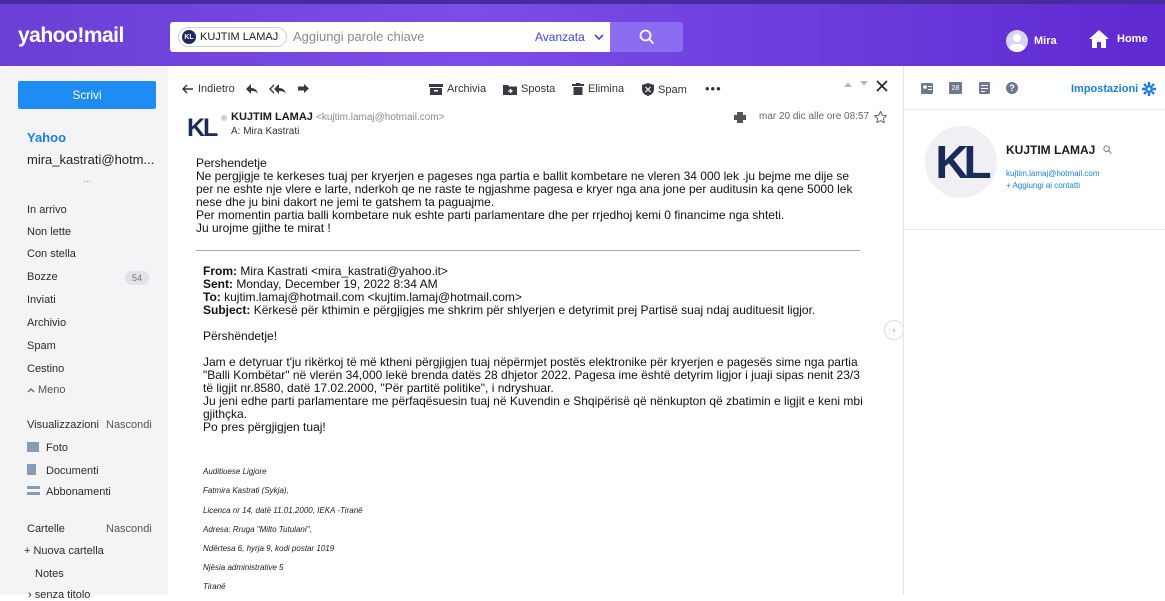  I want to click on chip-label: KUJTIM LAMAJ, so click(239, 37).